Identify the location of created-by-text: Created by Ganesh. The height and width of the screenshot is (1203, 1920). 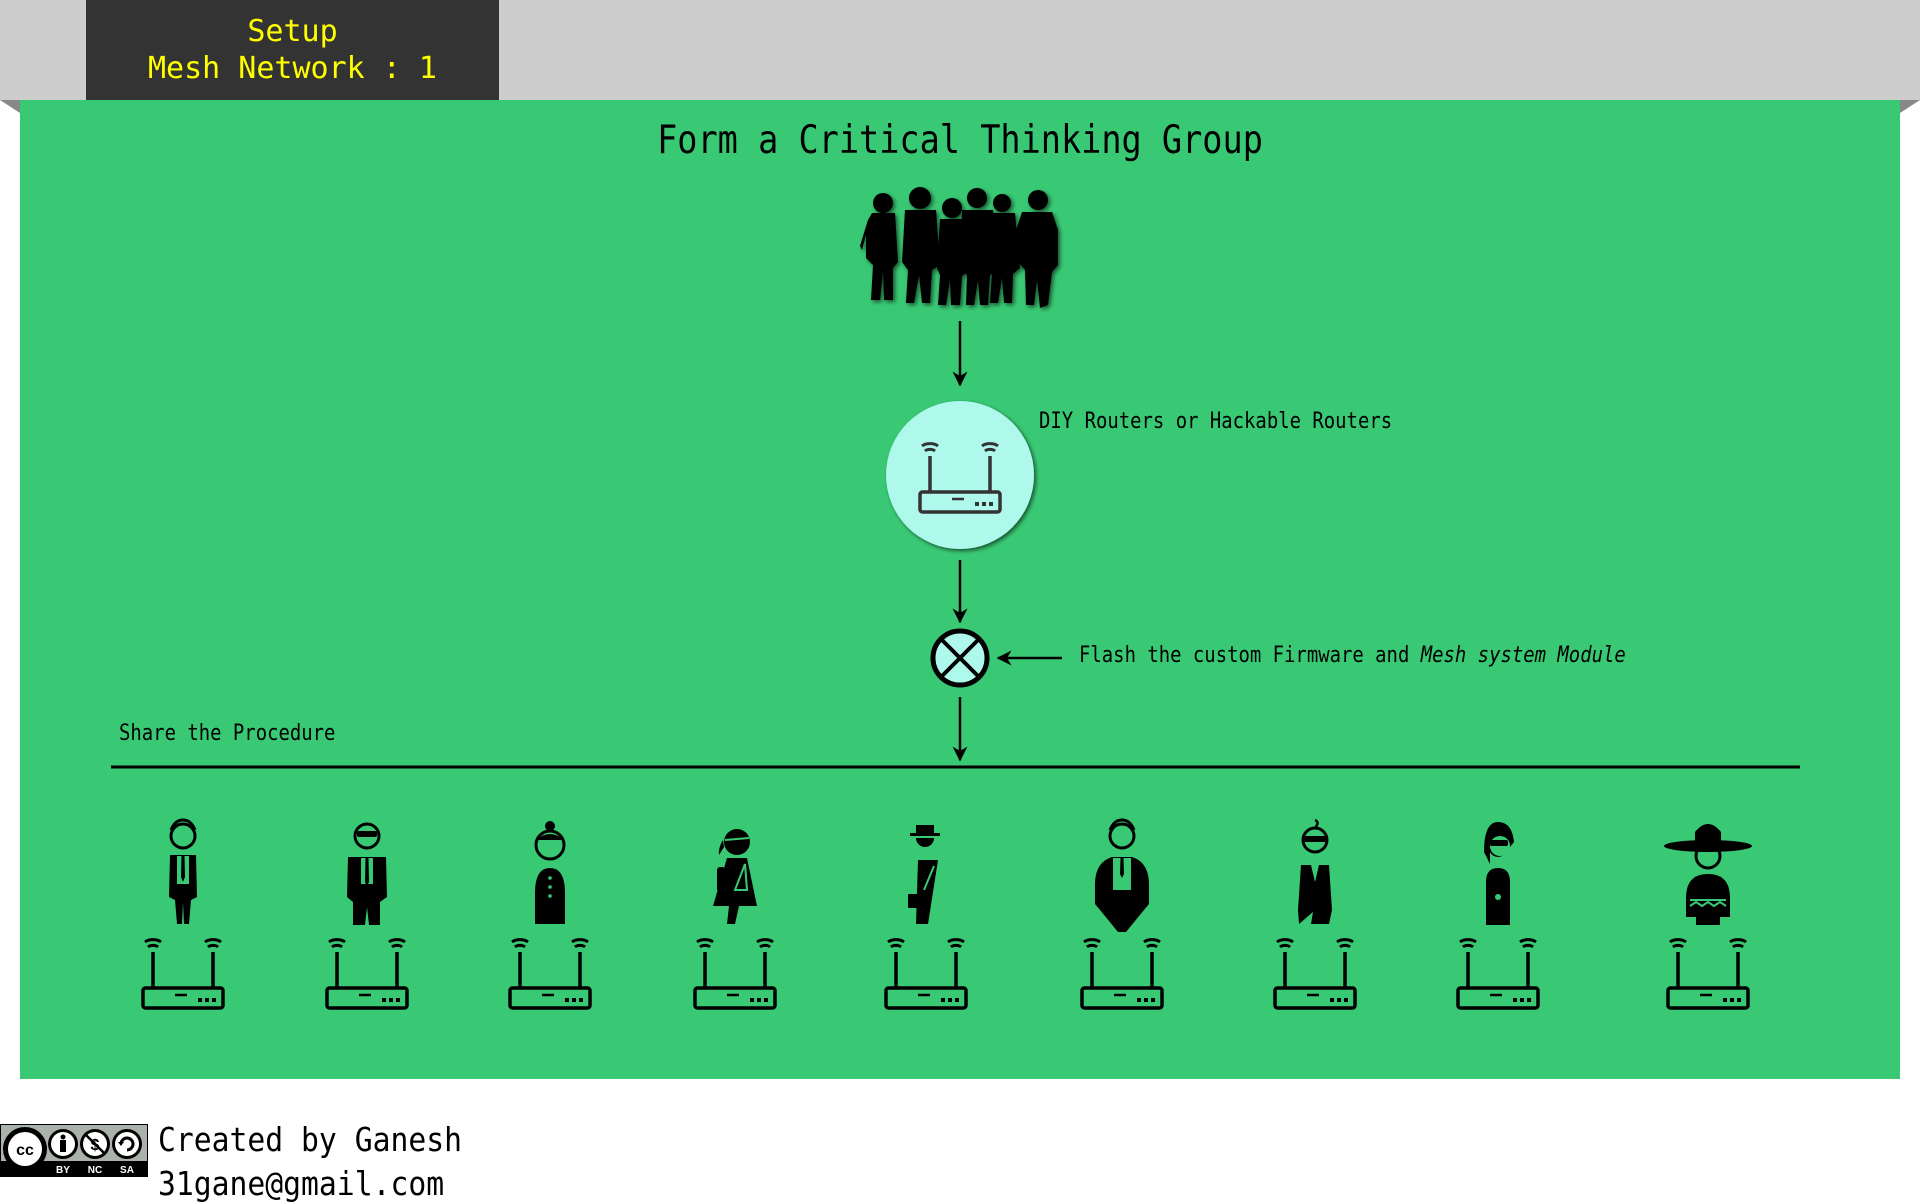
(310, 1139).